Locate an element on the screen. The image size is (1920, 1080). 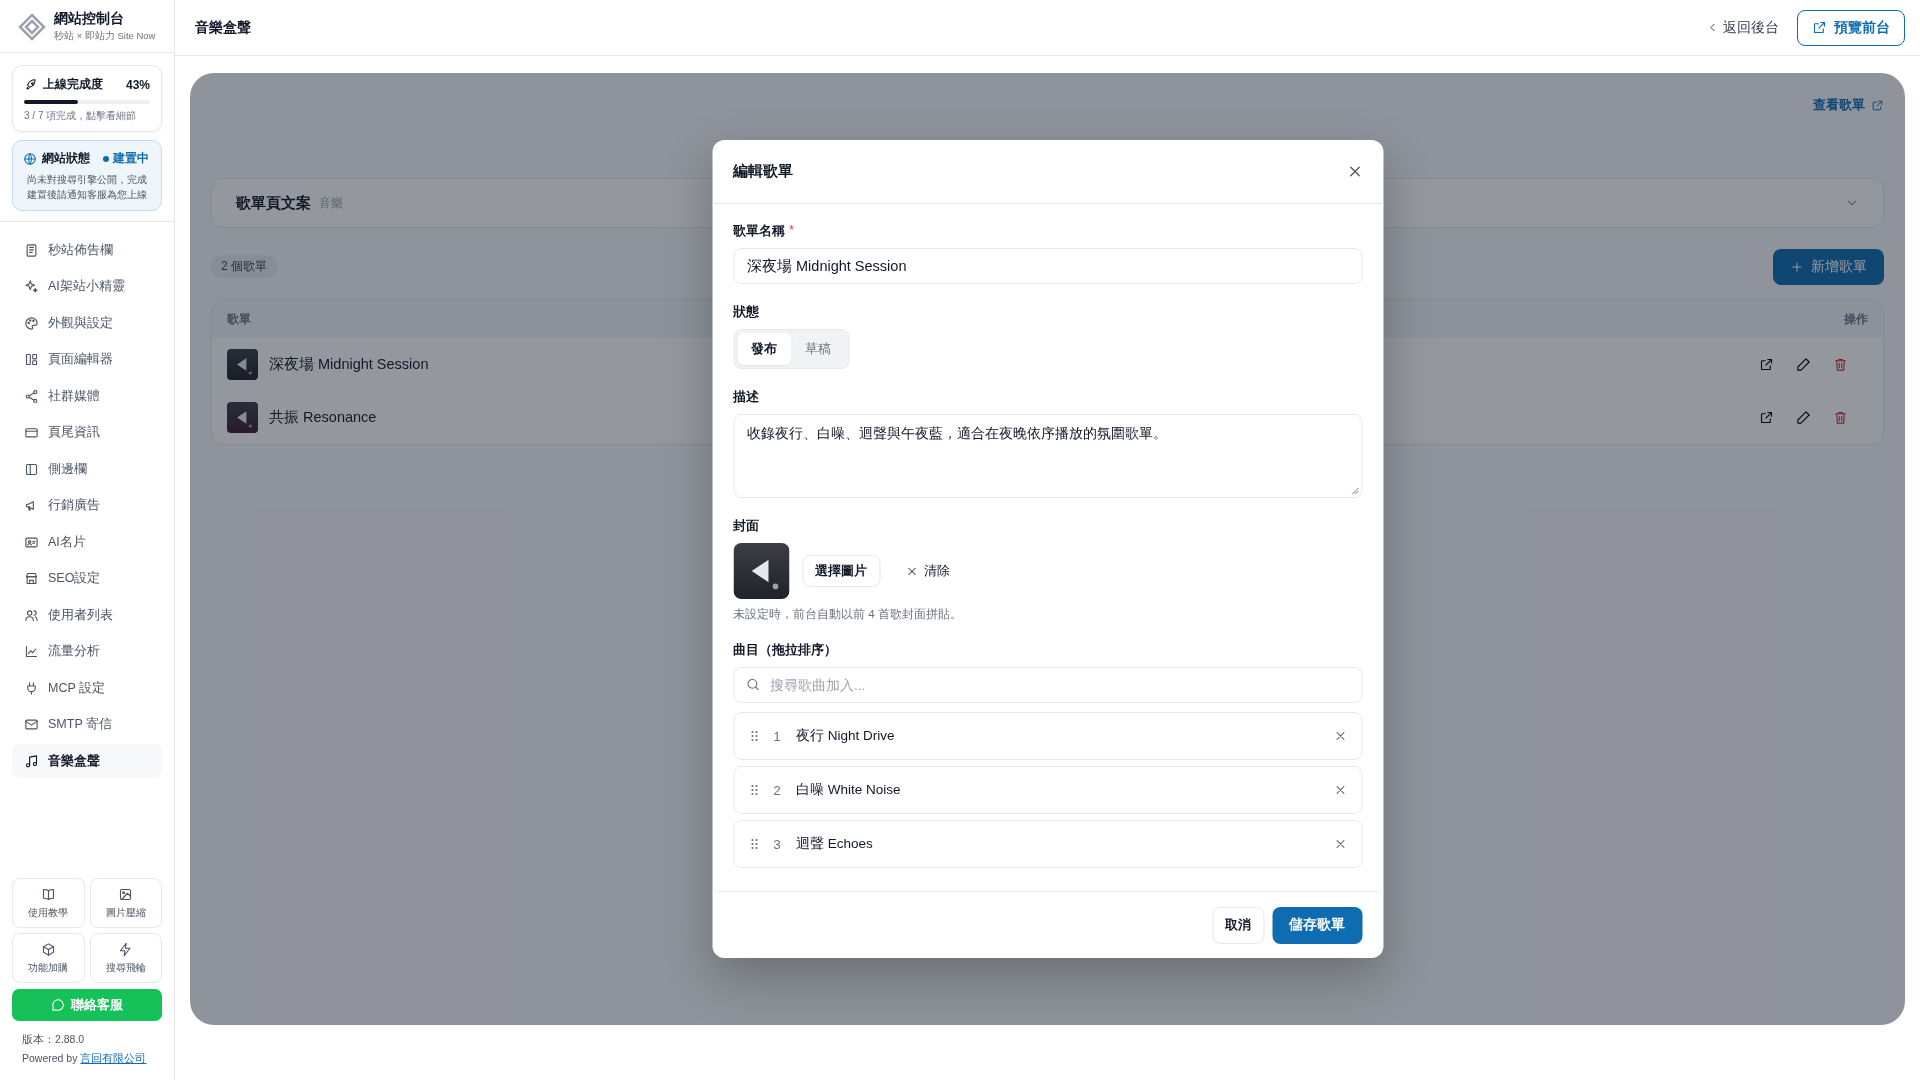
track-title: 白噪 White Noise is located at coordinates (848, 790).